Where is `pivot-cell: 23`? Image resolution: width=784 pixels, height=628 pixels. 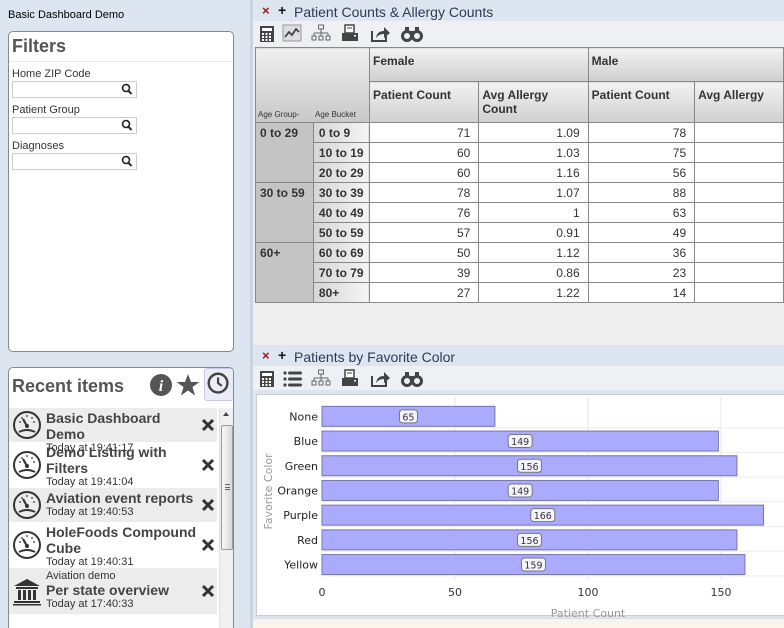
pivot-cell: 23 is located at coordinates (641, 272).